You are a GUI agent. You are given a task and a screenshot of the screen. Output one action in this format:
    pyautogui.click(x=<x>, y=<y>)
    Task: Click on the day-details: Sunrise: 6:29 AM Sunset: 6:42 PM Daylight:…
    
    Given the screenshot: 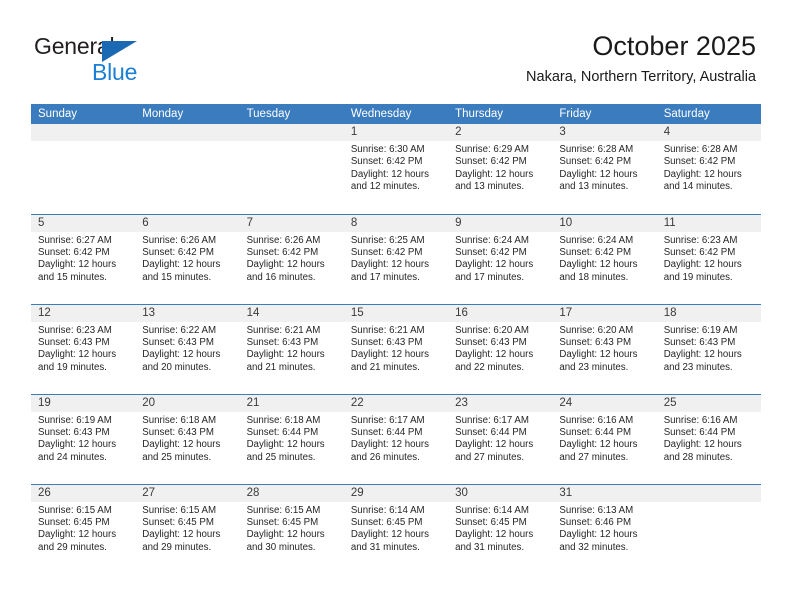 What is the action you would take?
    pyautogui.click(x=500, y=167)
    